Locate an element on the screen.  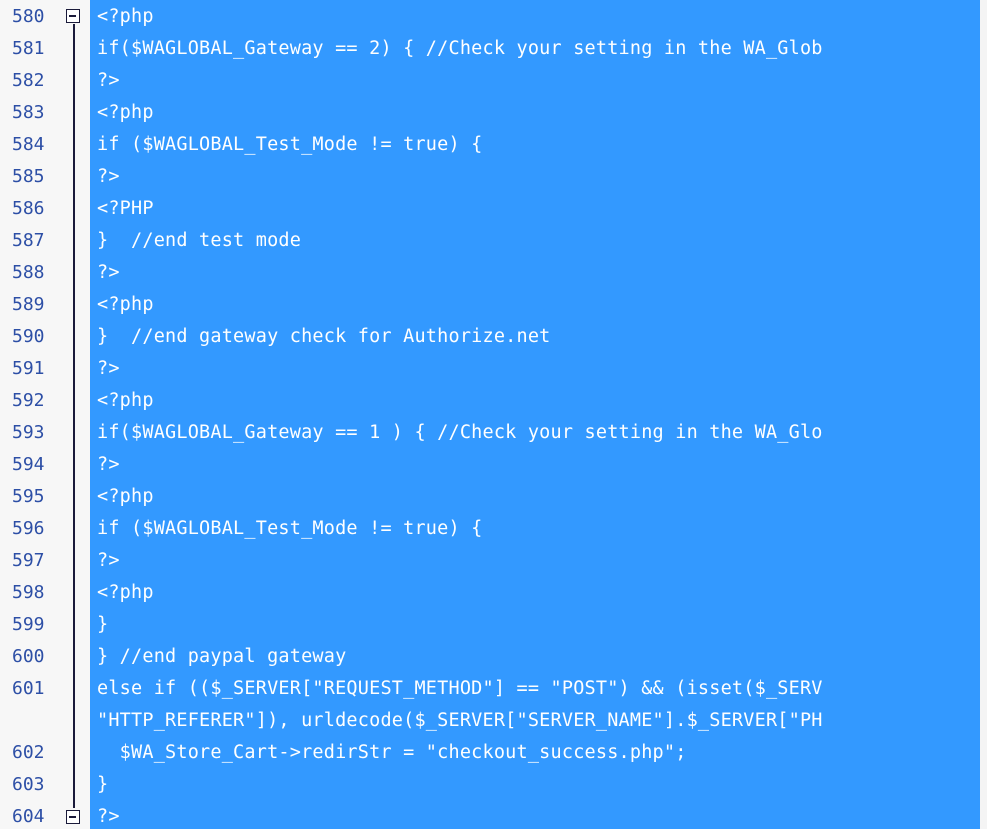
code-row: 591 ?> is located at coordinates (490, 370).